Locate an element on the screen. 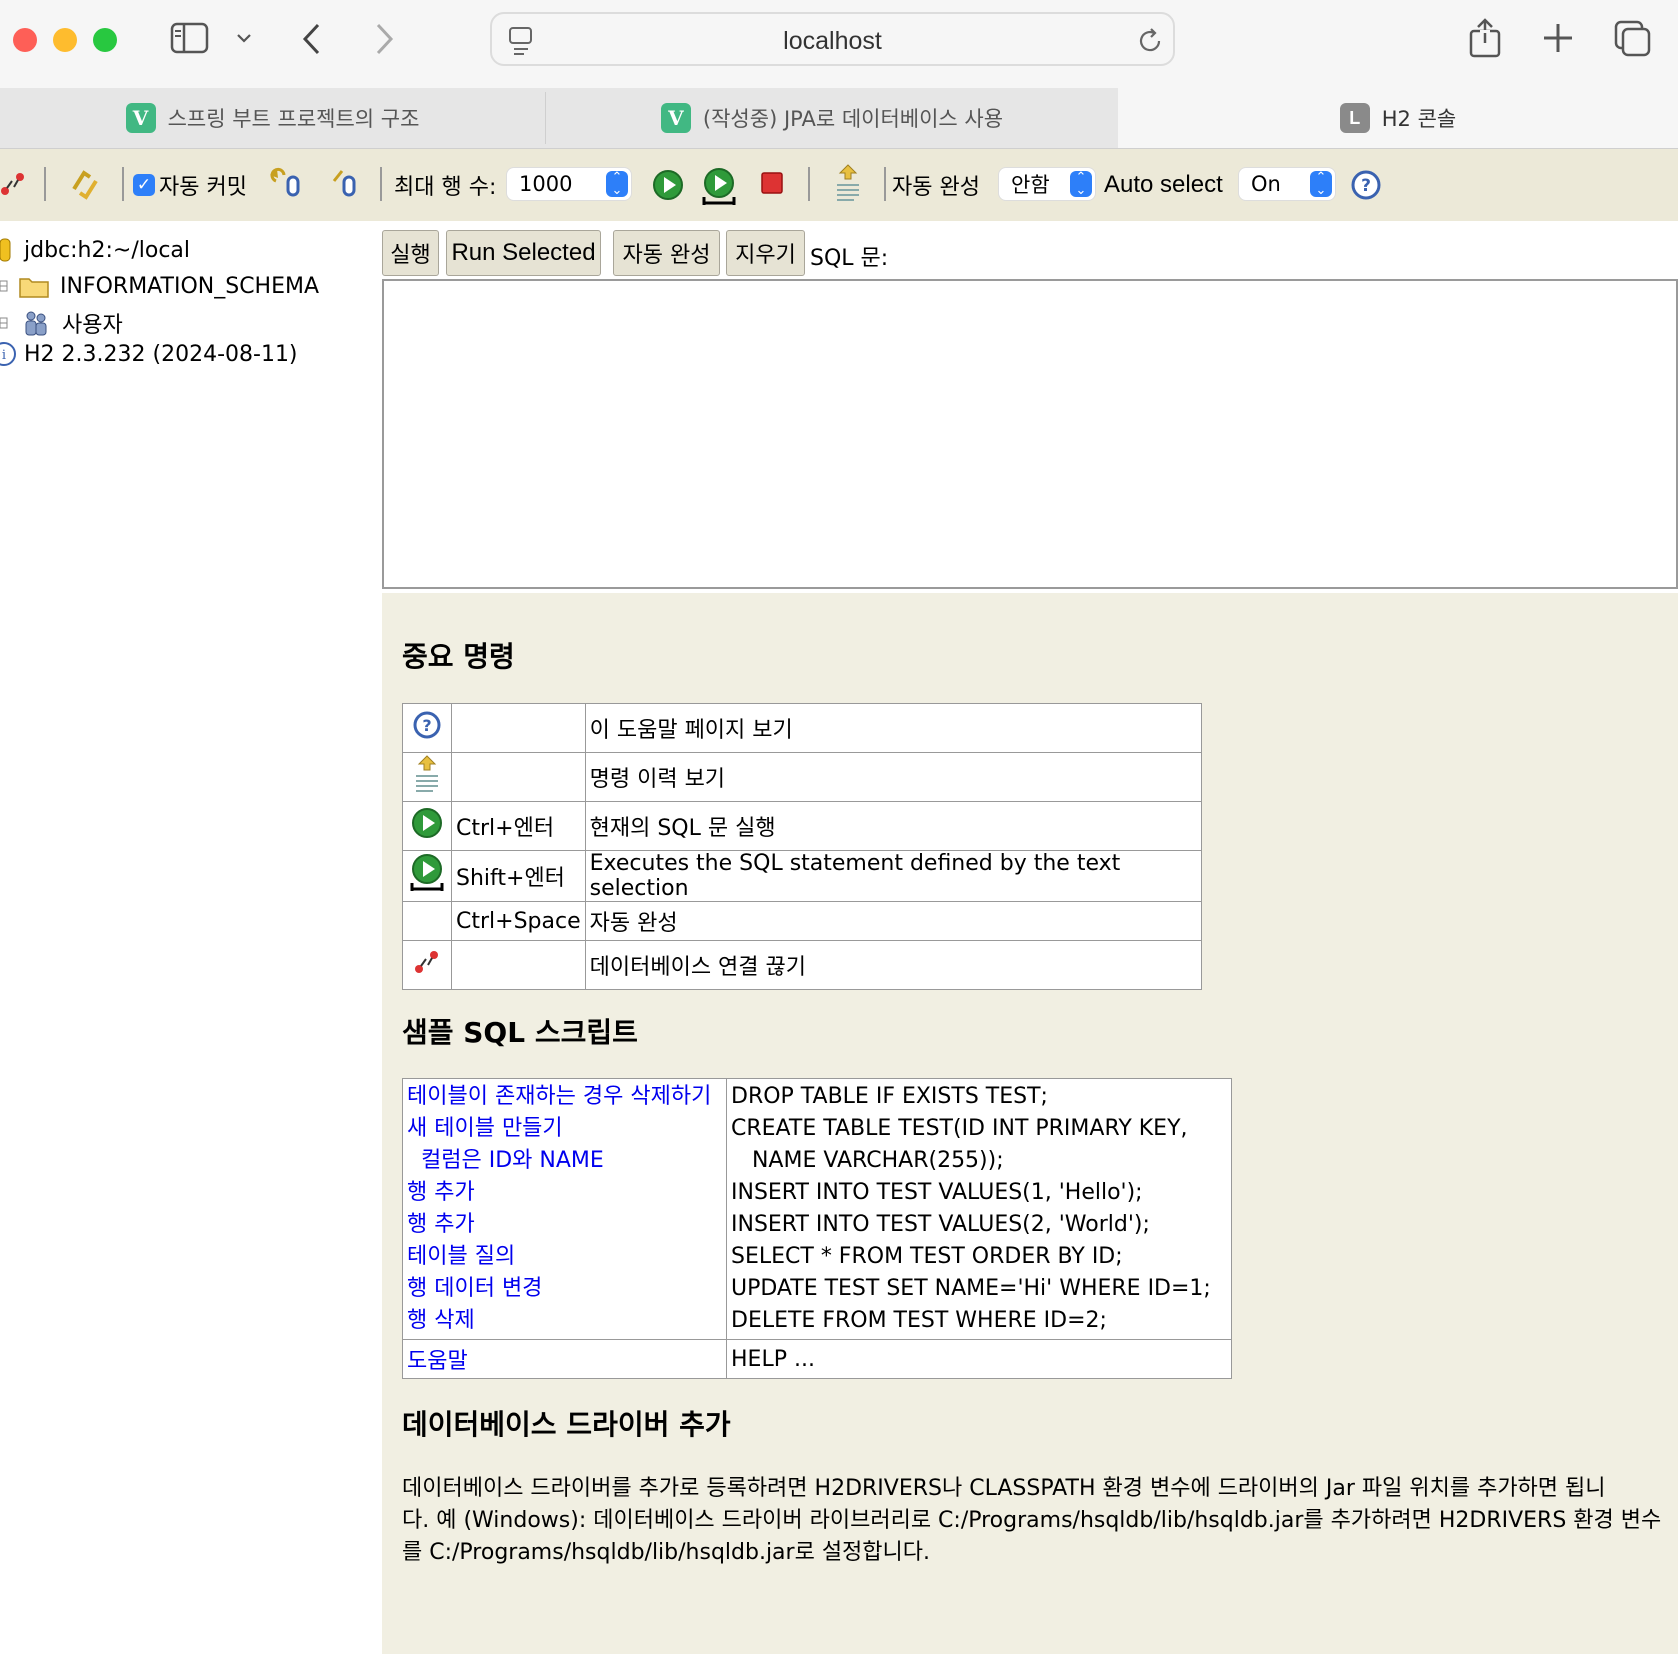 This screenshot has height=1654, width=1678. l-favicon-icon: L is located at coordinates (1354, 118).